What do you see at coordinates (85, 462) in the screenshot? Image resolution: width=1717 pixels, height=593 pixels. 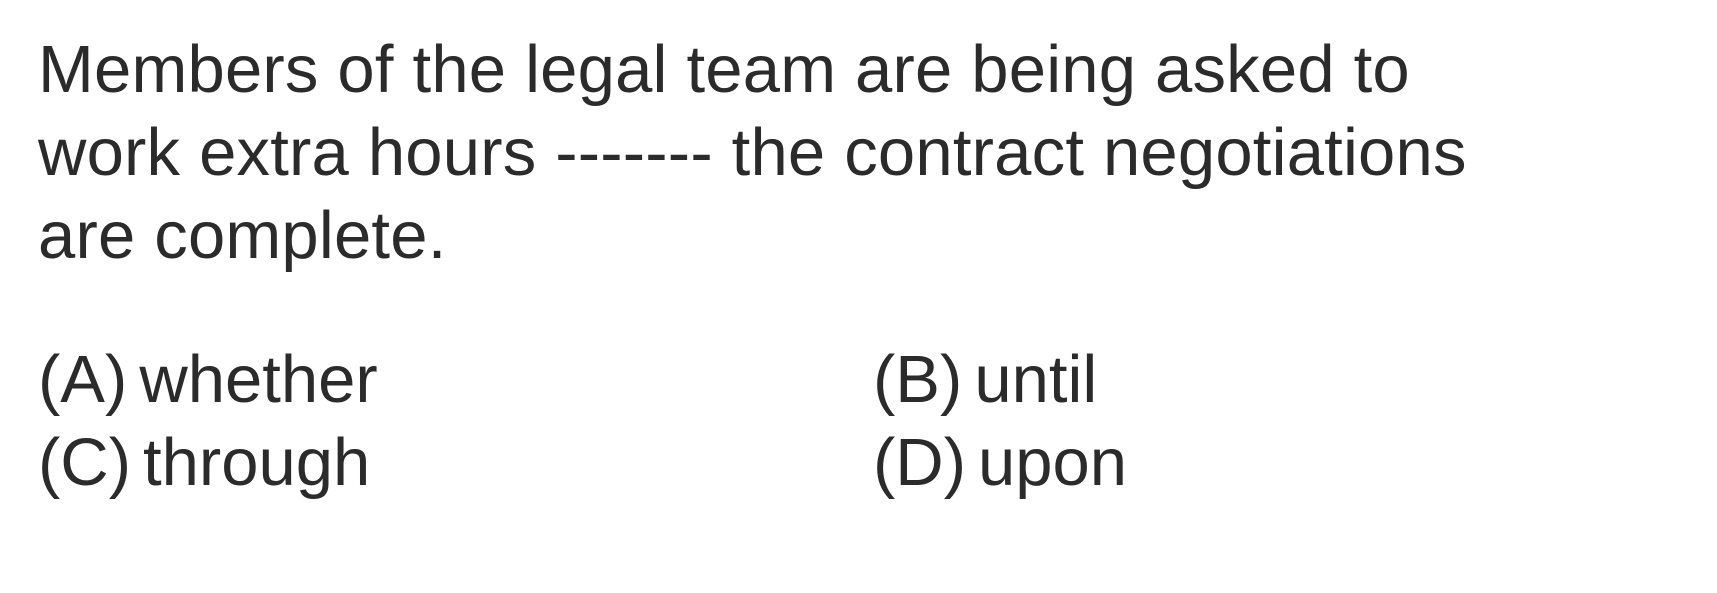 I see `option-c-letter: (C)` at bounding box center [85, 462].